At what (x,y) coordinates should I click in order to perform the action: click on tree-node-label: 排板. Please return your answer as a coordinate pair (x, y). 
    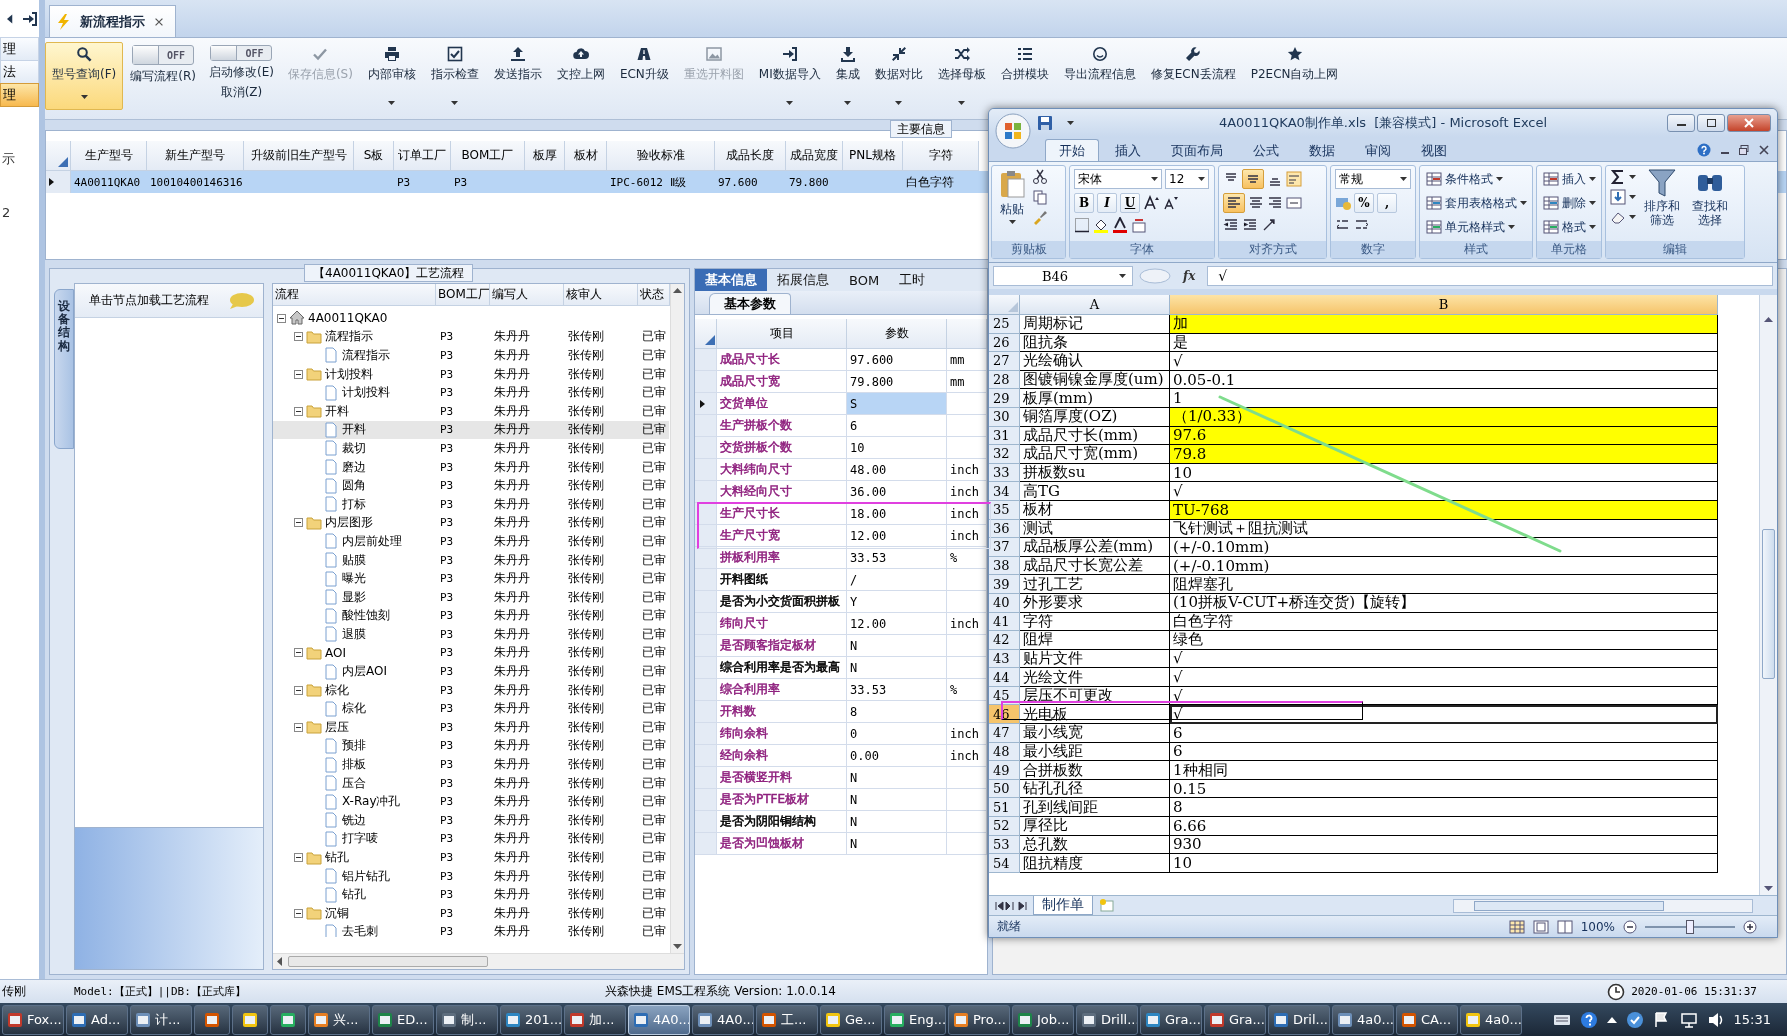
    Looking at the image, I should click on (354, 765).